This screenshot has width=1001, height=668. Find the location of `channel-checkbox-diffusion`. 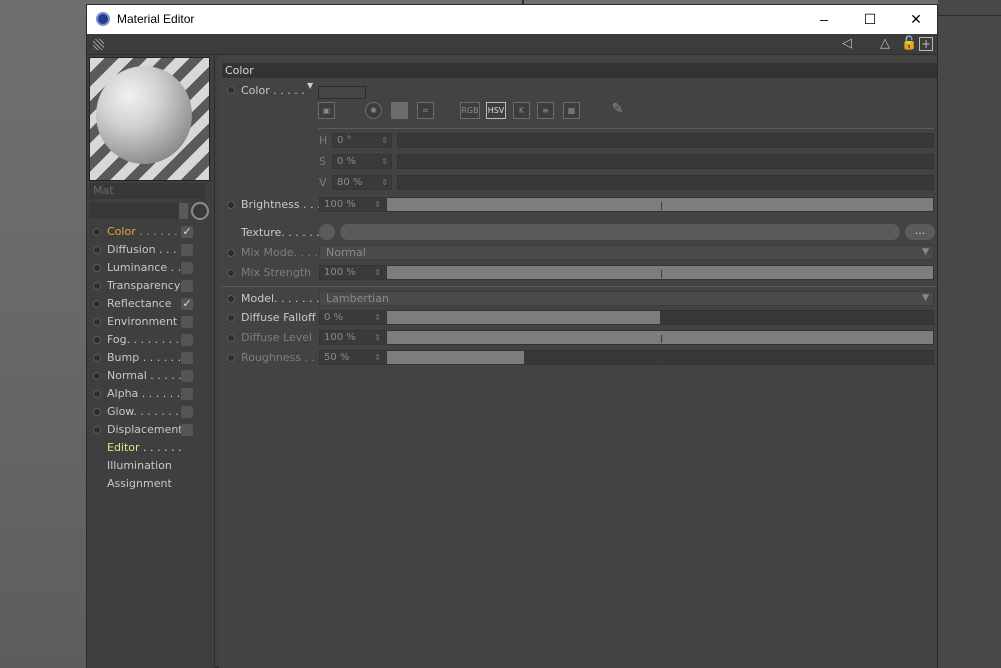

channel-checkbox-diffusion is located at coordinates (187, 250).